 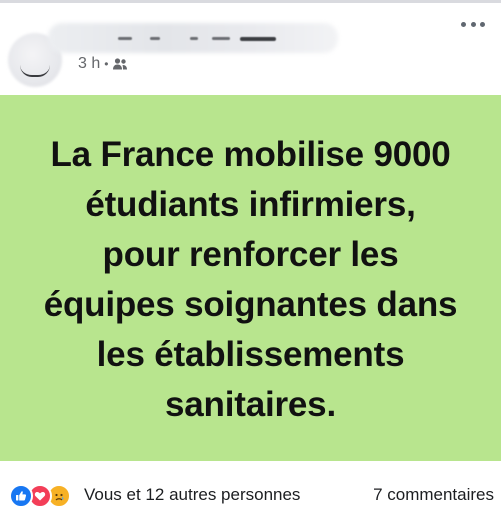 What do you see at coordinates (192, 495) in the screenshot?
I see `reaction-summary-text: Vous et 12 autres personnes` at bounding box center [192, 495].